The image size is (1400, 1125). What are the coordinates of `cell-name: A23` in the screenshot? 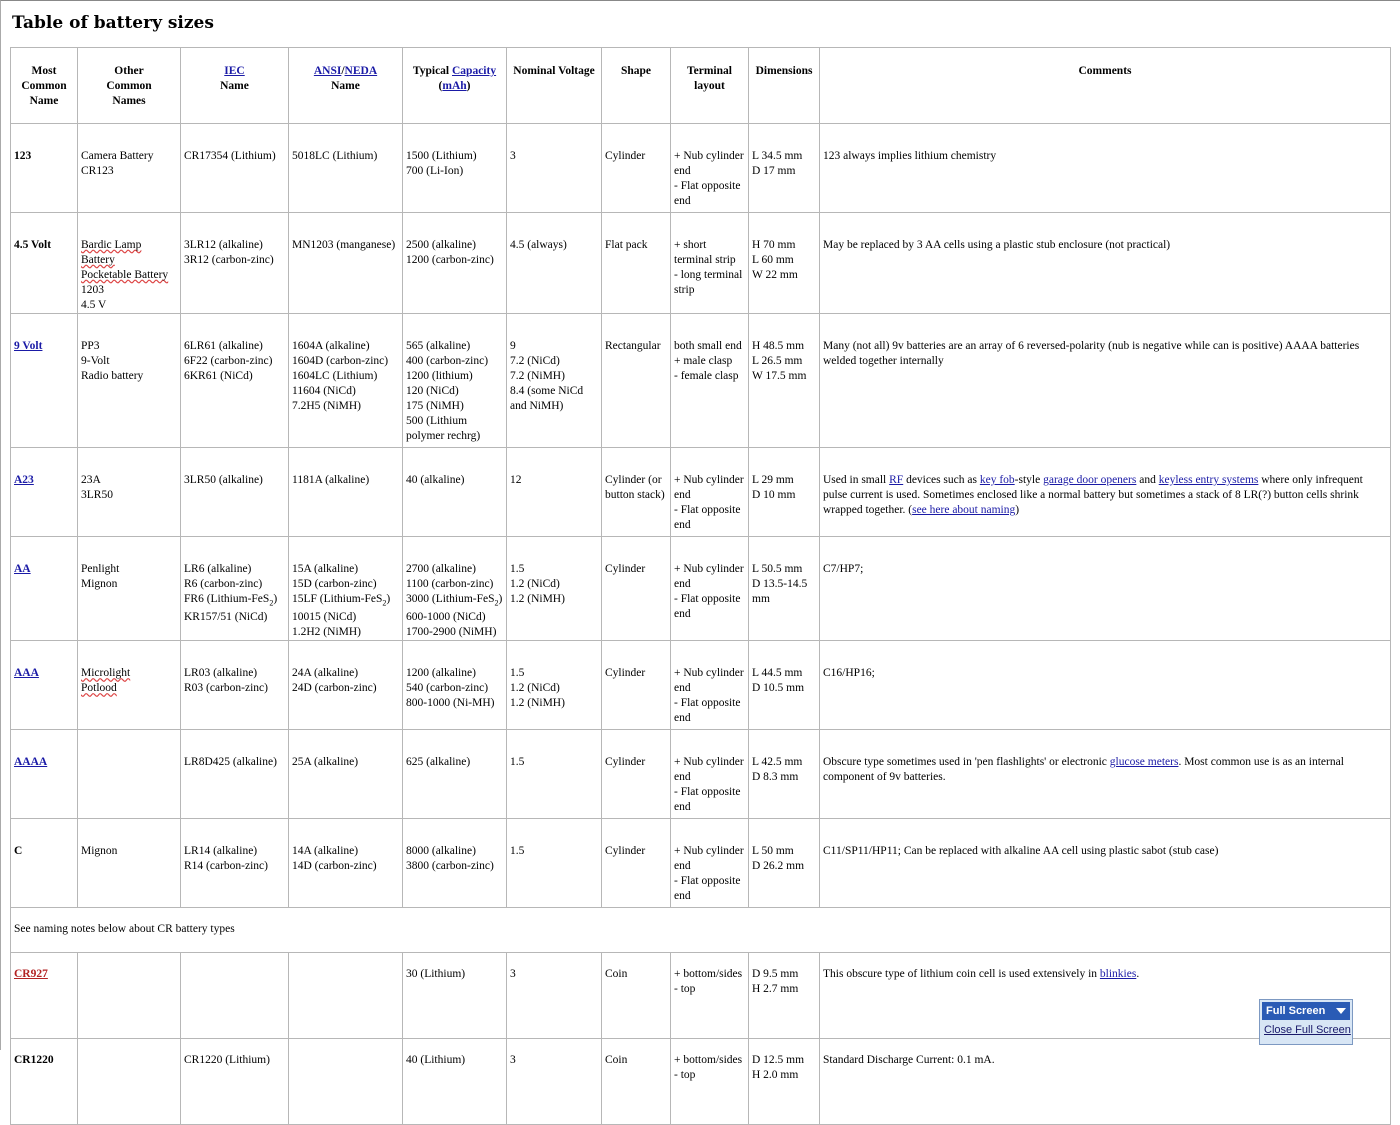 It's located at (44, 492).